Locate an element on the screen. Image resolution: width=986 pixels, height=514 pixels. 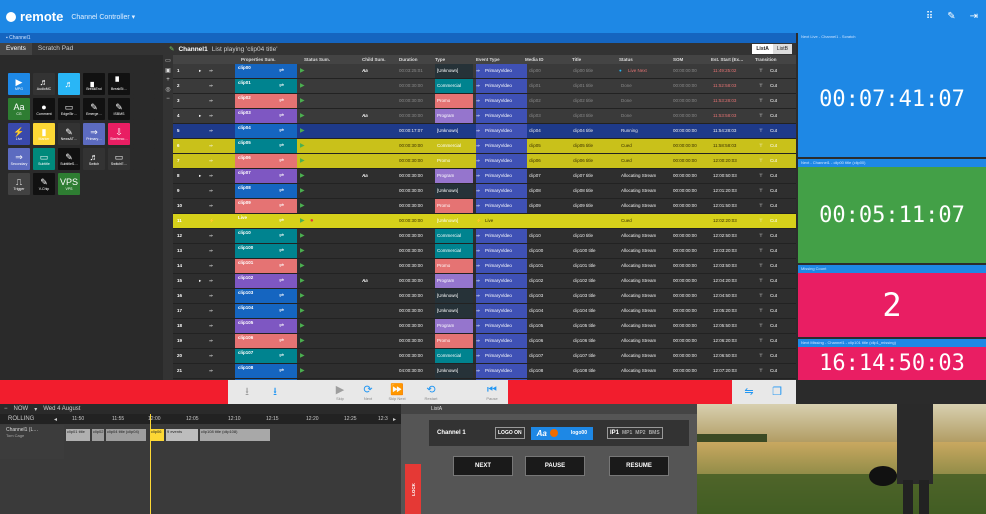
palette-item: ▮ Marker is located at coordinates (44, 134).